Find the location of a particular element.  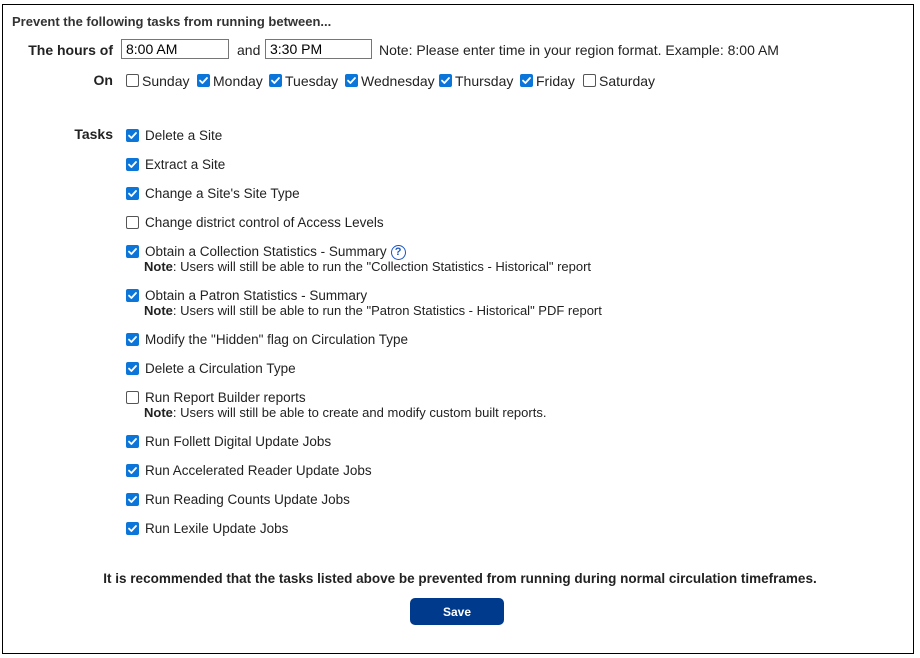

task-label-text: Run Accelerated Reader Update Jobs is located at coordinates (258, 470).